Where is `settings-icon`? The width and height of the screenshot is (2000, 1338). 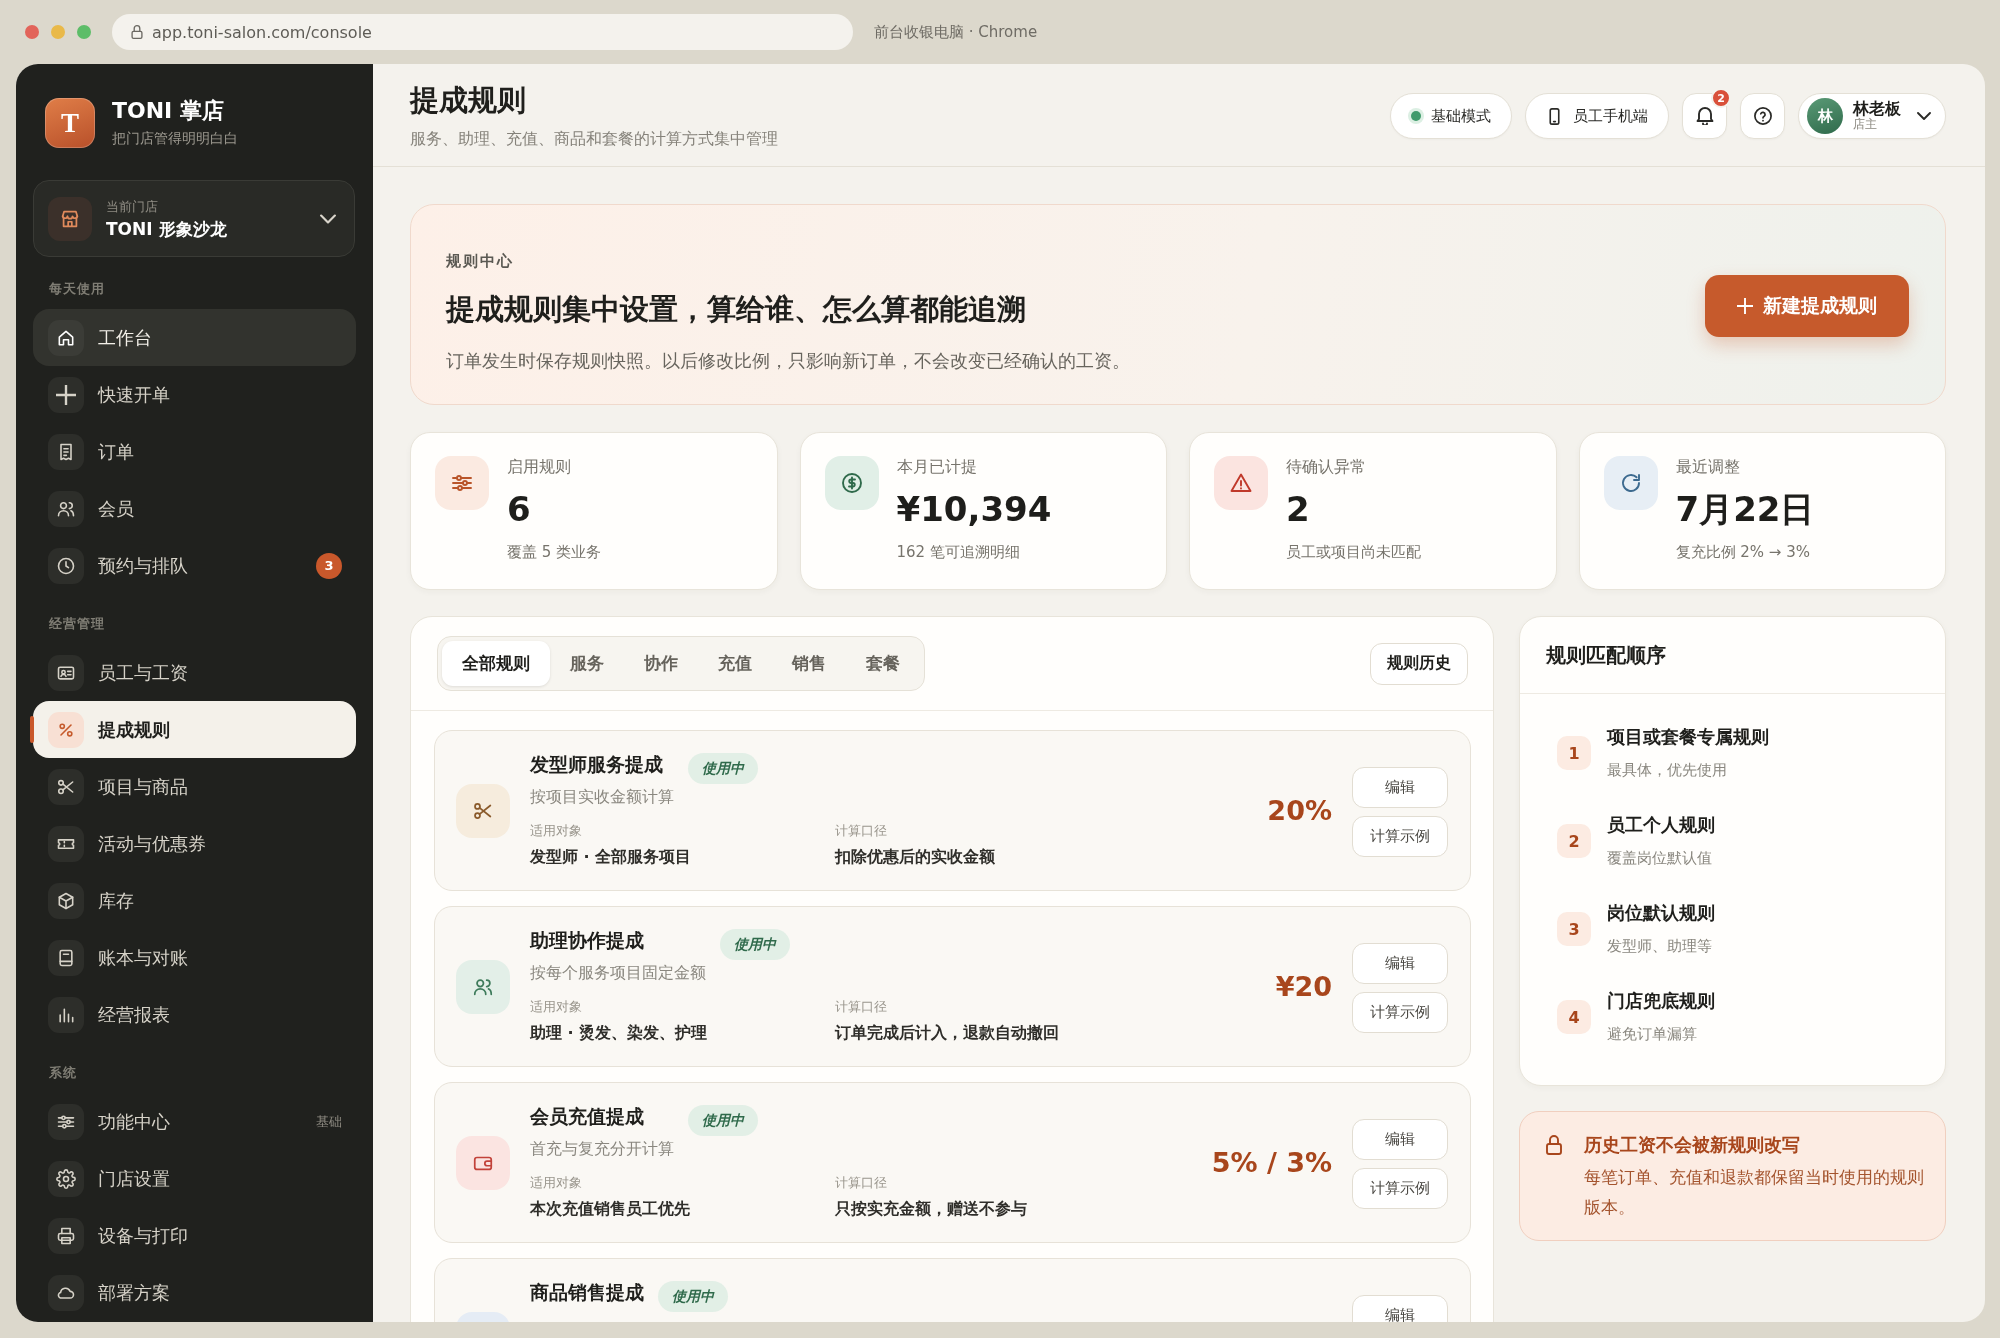
settings-icon is located at coordinates (66, 1178).